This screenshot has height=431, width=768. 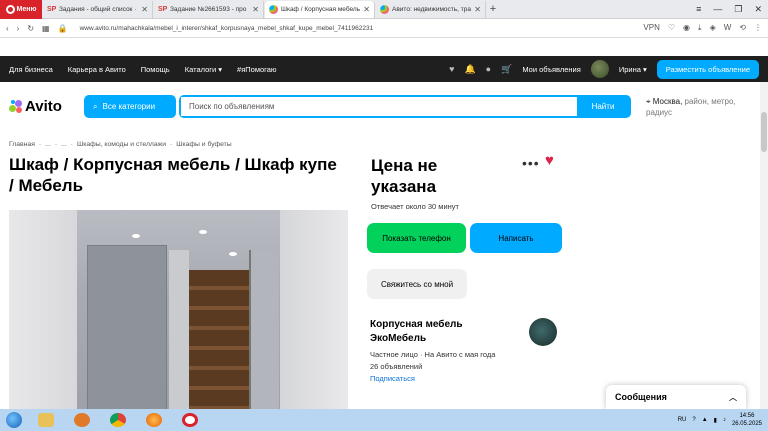 I want to click on breadcrumb-wardrobes: Шкафы, комоды и стеллажи, so click(x=121, y=144).